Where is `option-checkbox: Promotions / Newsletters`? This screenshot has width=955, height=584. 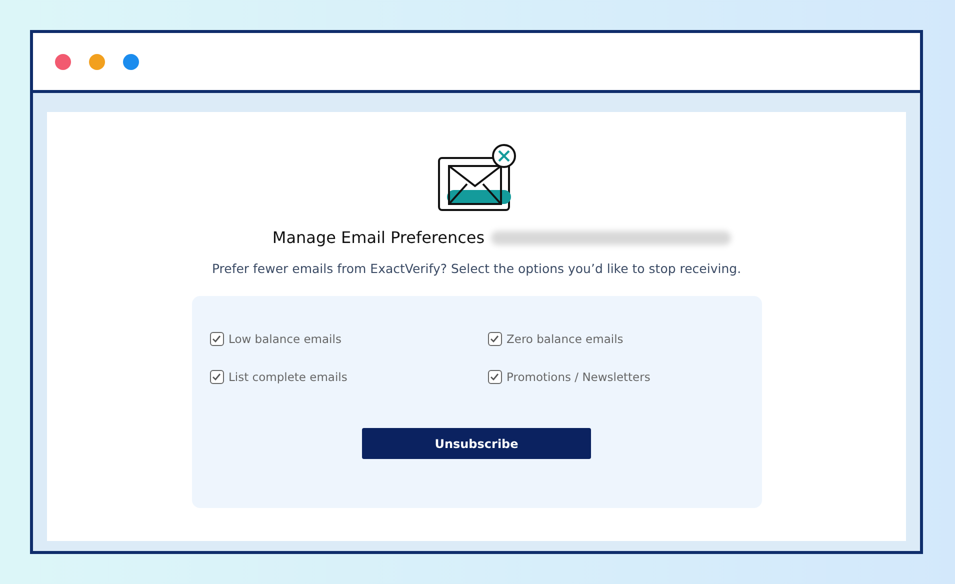
option-checkbox: Promotions / Newsletters is located at coordinates (616, 377).